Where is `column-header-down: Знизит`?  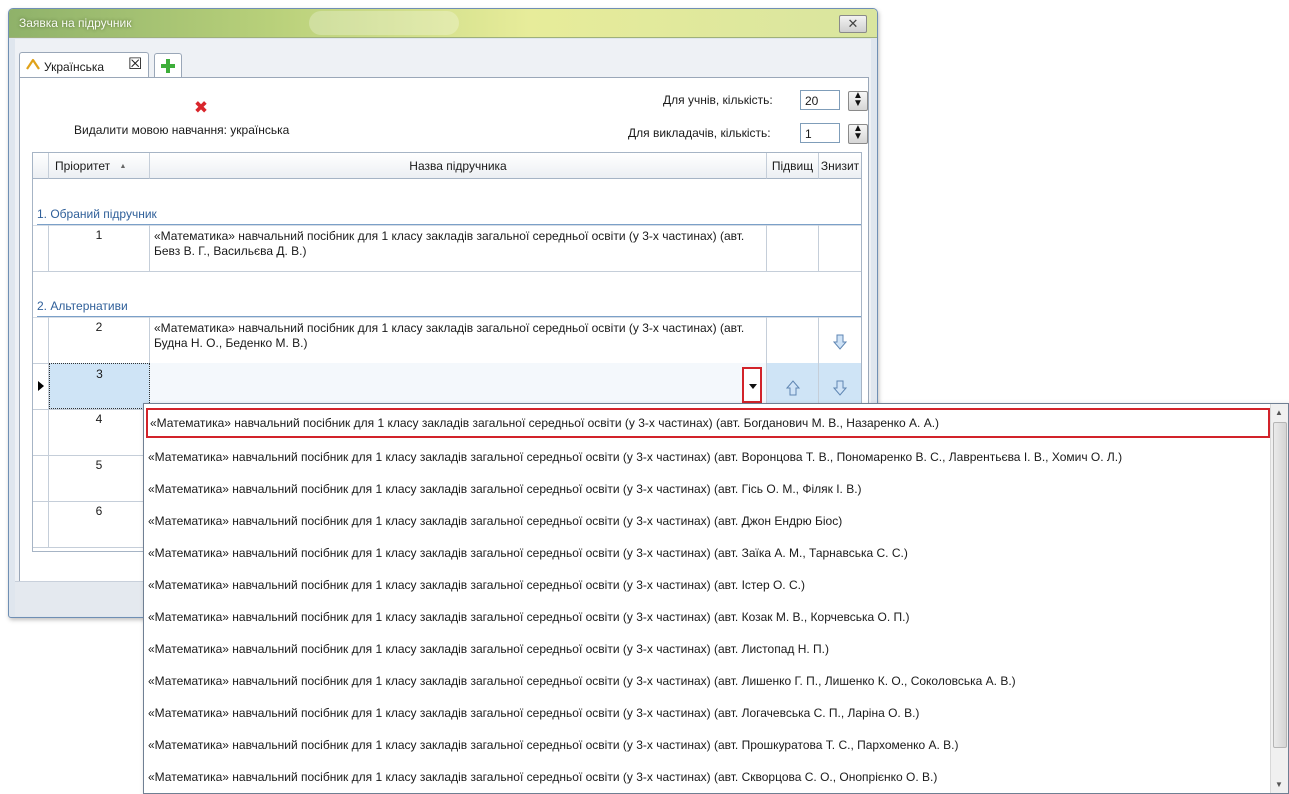 column-header-down: Знизит is located at coordinates (840, 166).